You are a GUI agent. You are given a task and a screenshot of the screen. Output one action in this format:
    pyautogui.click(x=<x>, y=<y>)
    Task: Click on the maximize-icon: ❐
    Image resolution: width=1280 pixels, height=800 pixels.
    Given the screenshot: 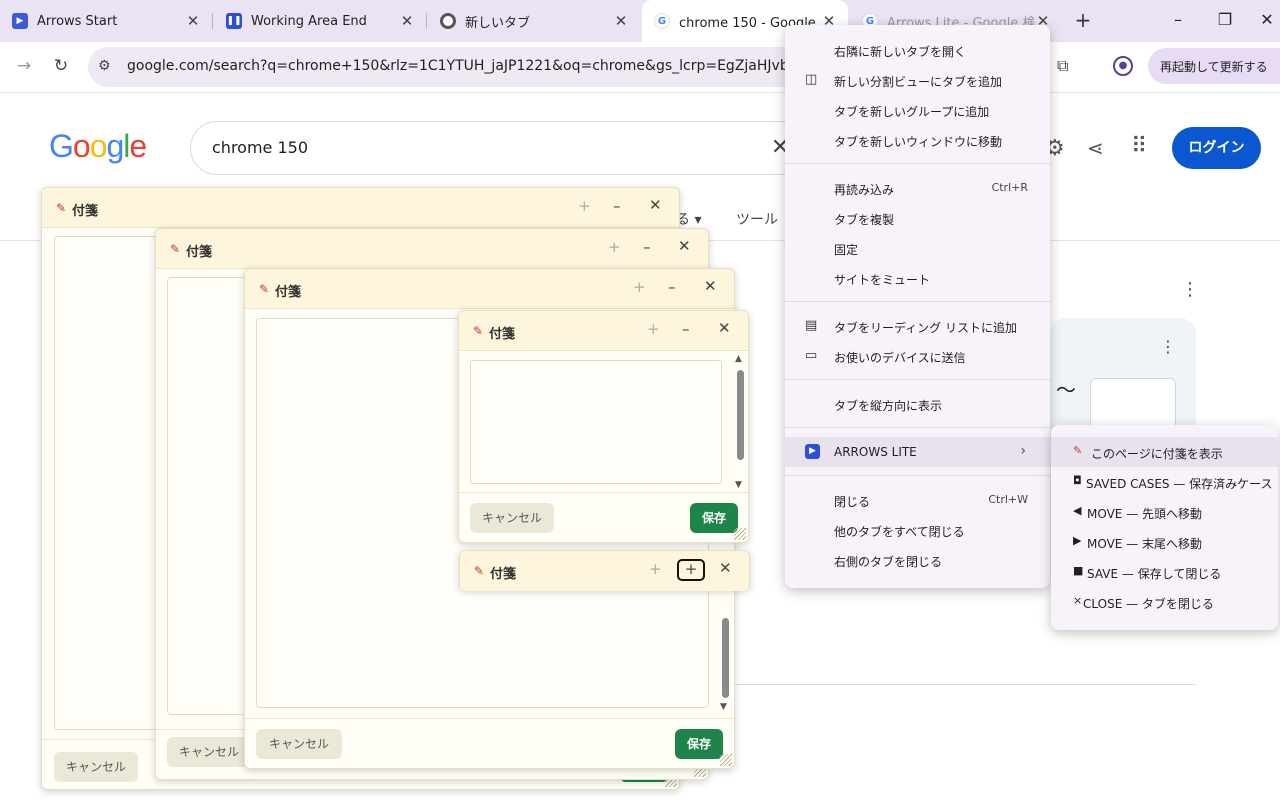 What is the action you would take?
    pyautogui.click(x=1225, y=19)
    